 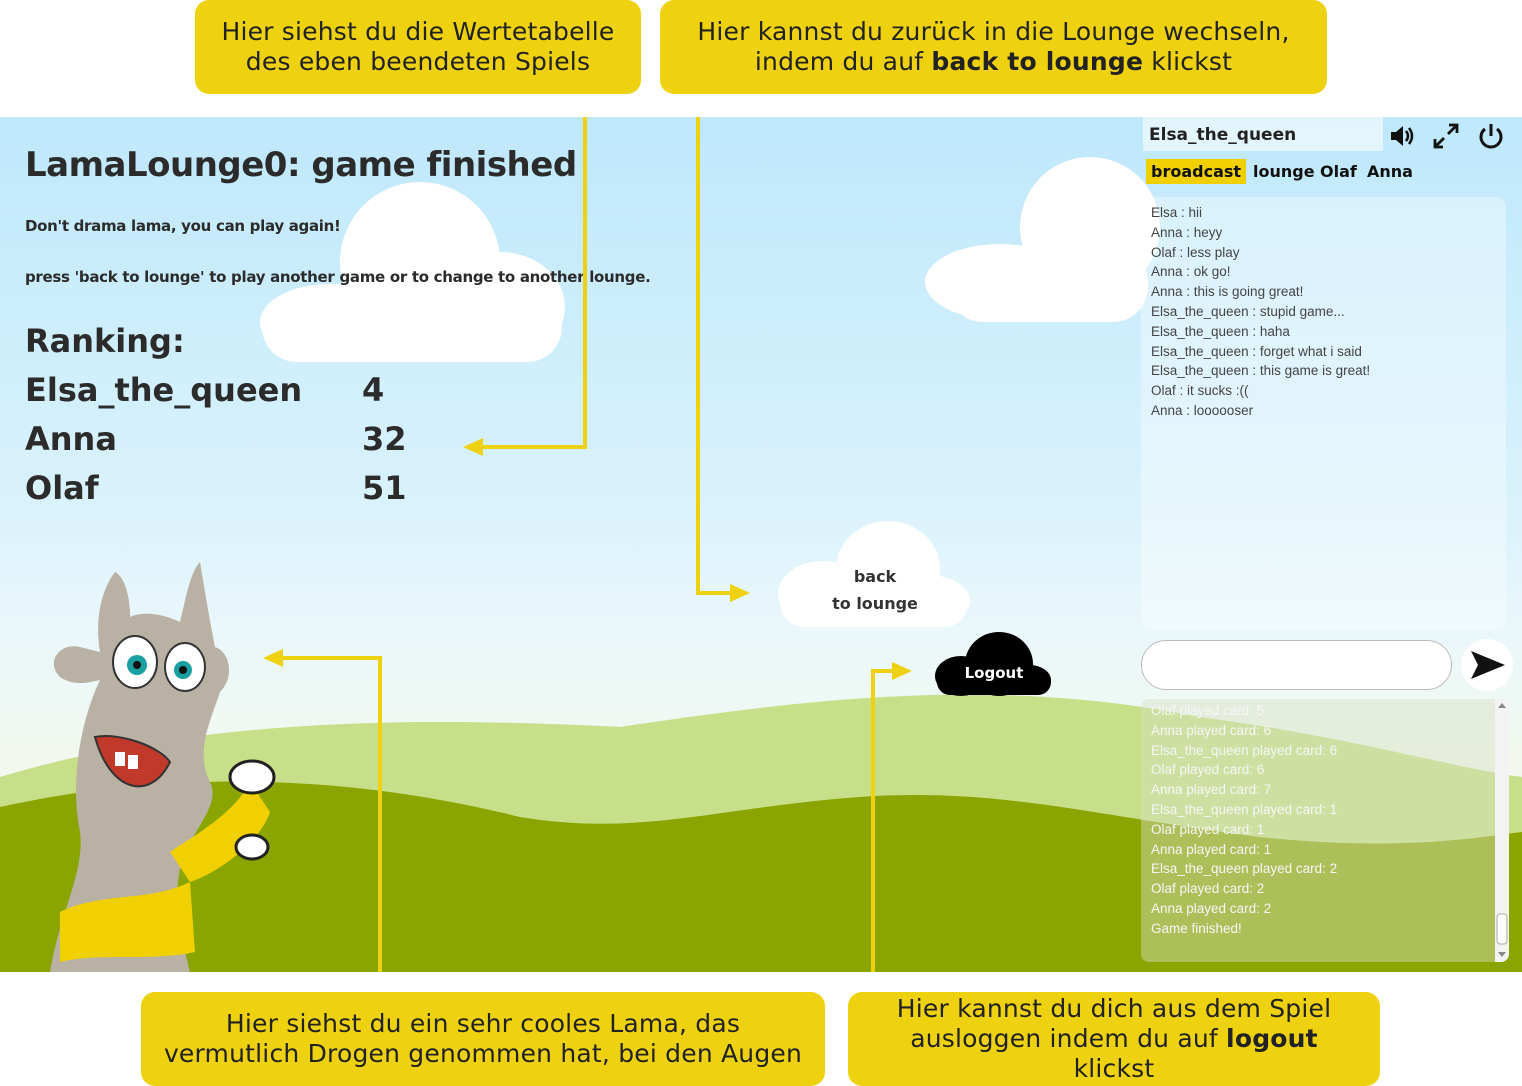 I want to click on log-entry: Olaf played card: 1, so click(x=1208, y=829).